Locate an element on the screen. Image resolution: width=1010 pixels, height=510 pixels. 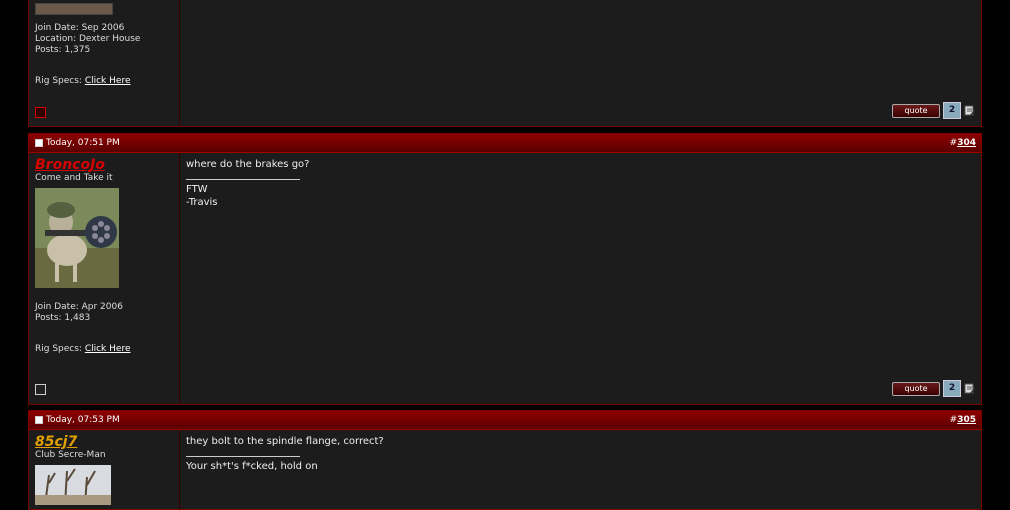
join-date: Join Date: Apr 2006 is located at coordinates (79, 307).